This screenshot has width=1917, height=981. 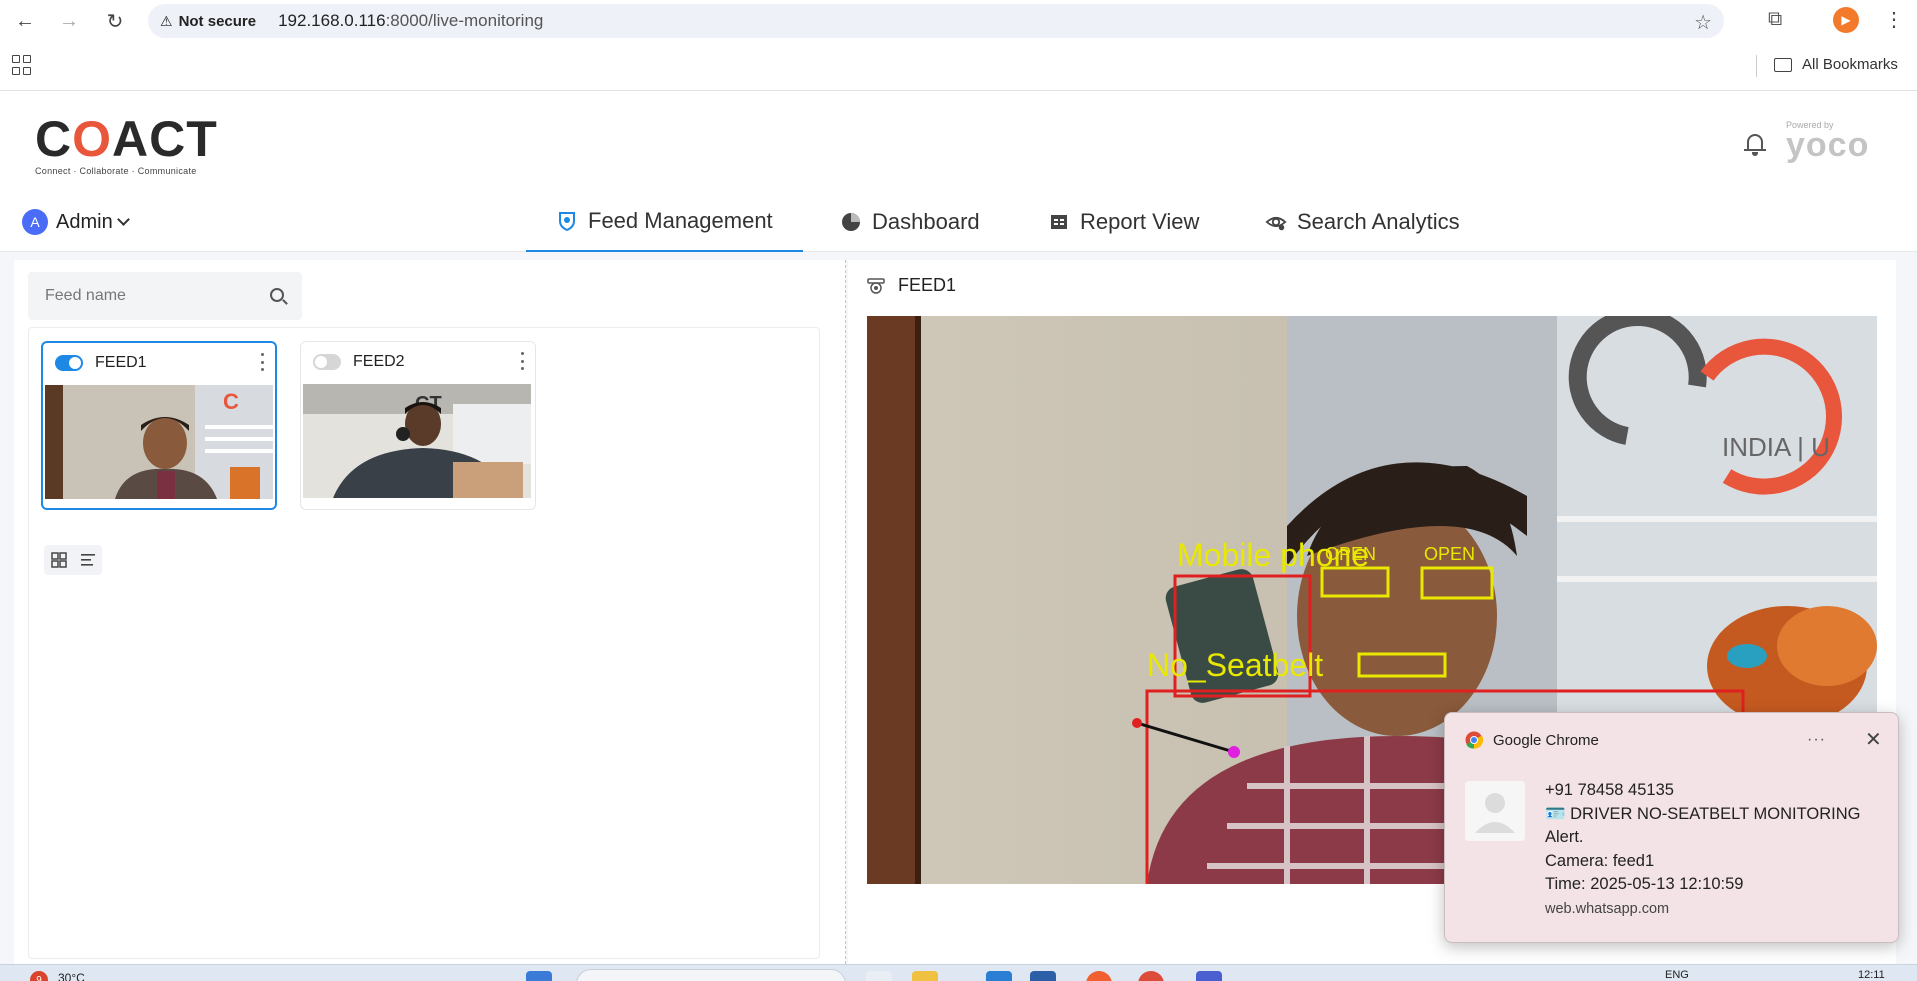 I want to click on folder-icon, so click(x=1783, y=64).